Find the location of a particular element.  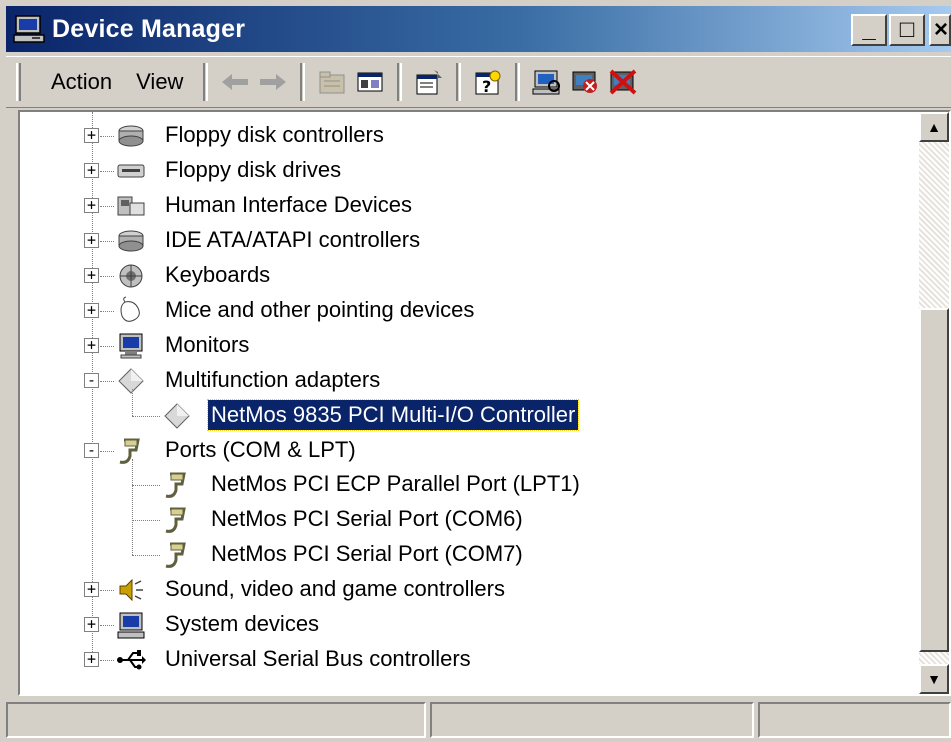

toolbar-grip is located at coordinates (18, 82).